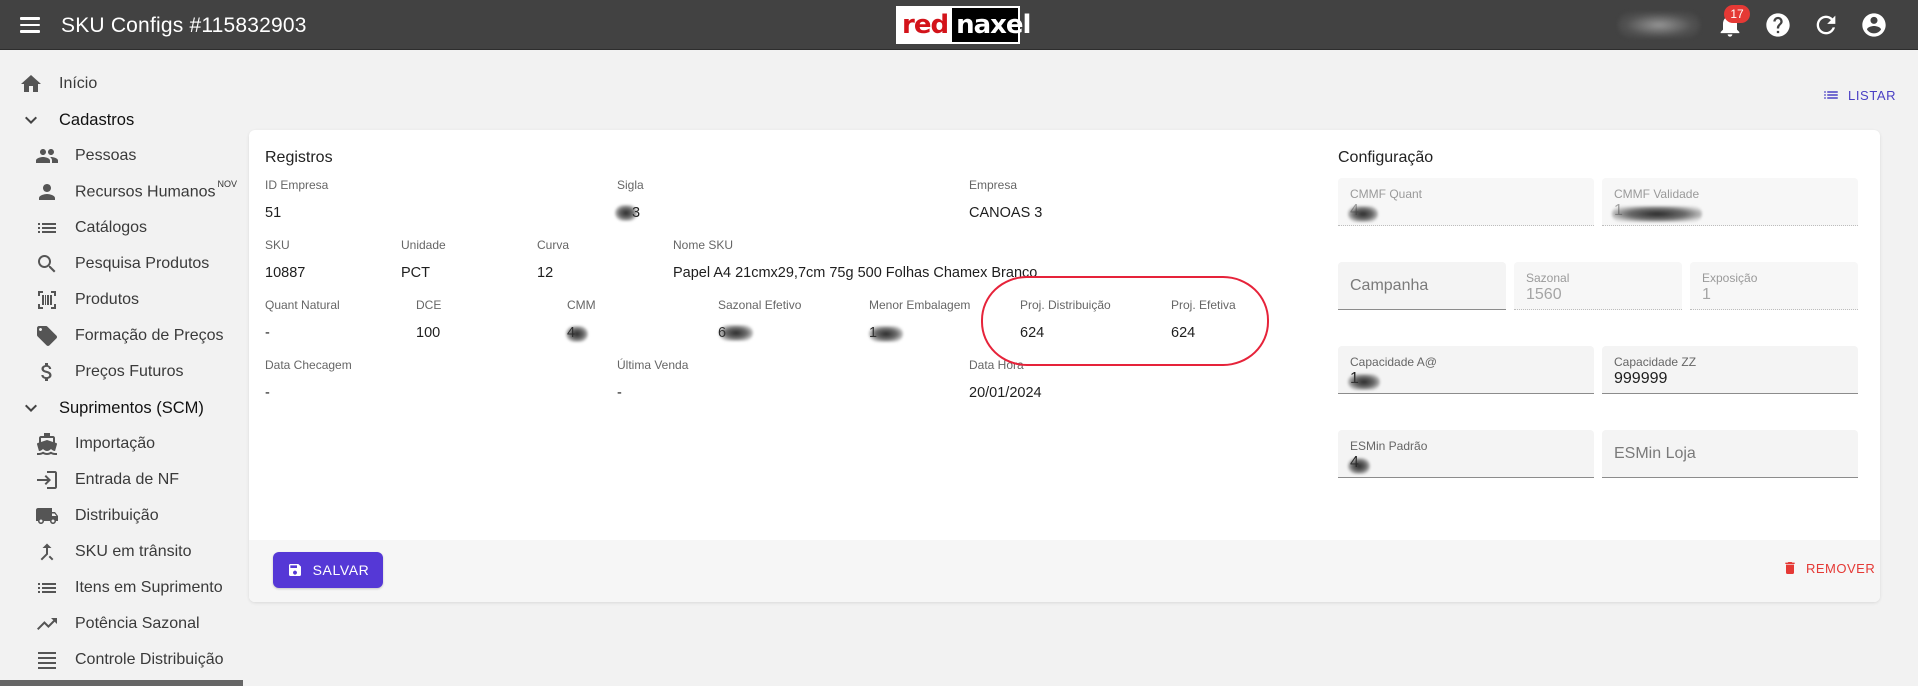 The width and height of the screenshot is (1918, 686). What do you see at coordinates (131, 407) in the screenshot?
I see `sidebar-section-label: Suprimentos (SCM)` at bounding box center [131, 407].